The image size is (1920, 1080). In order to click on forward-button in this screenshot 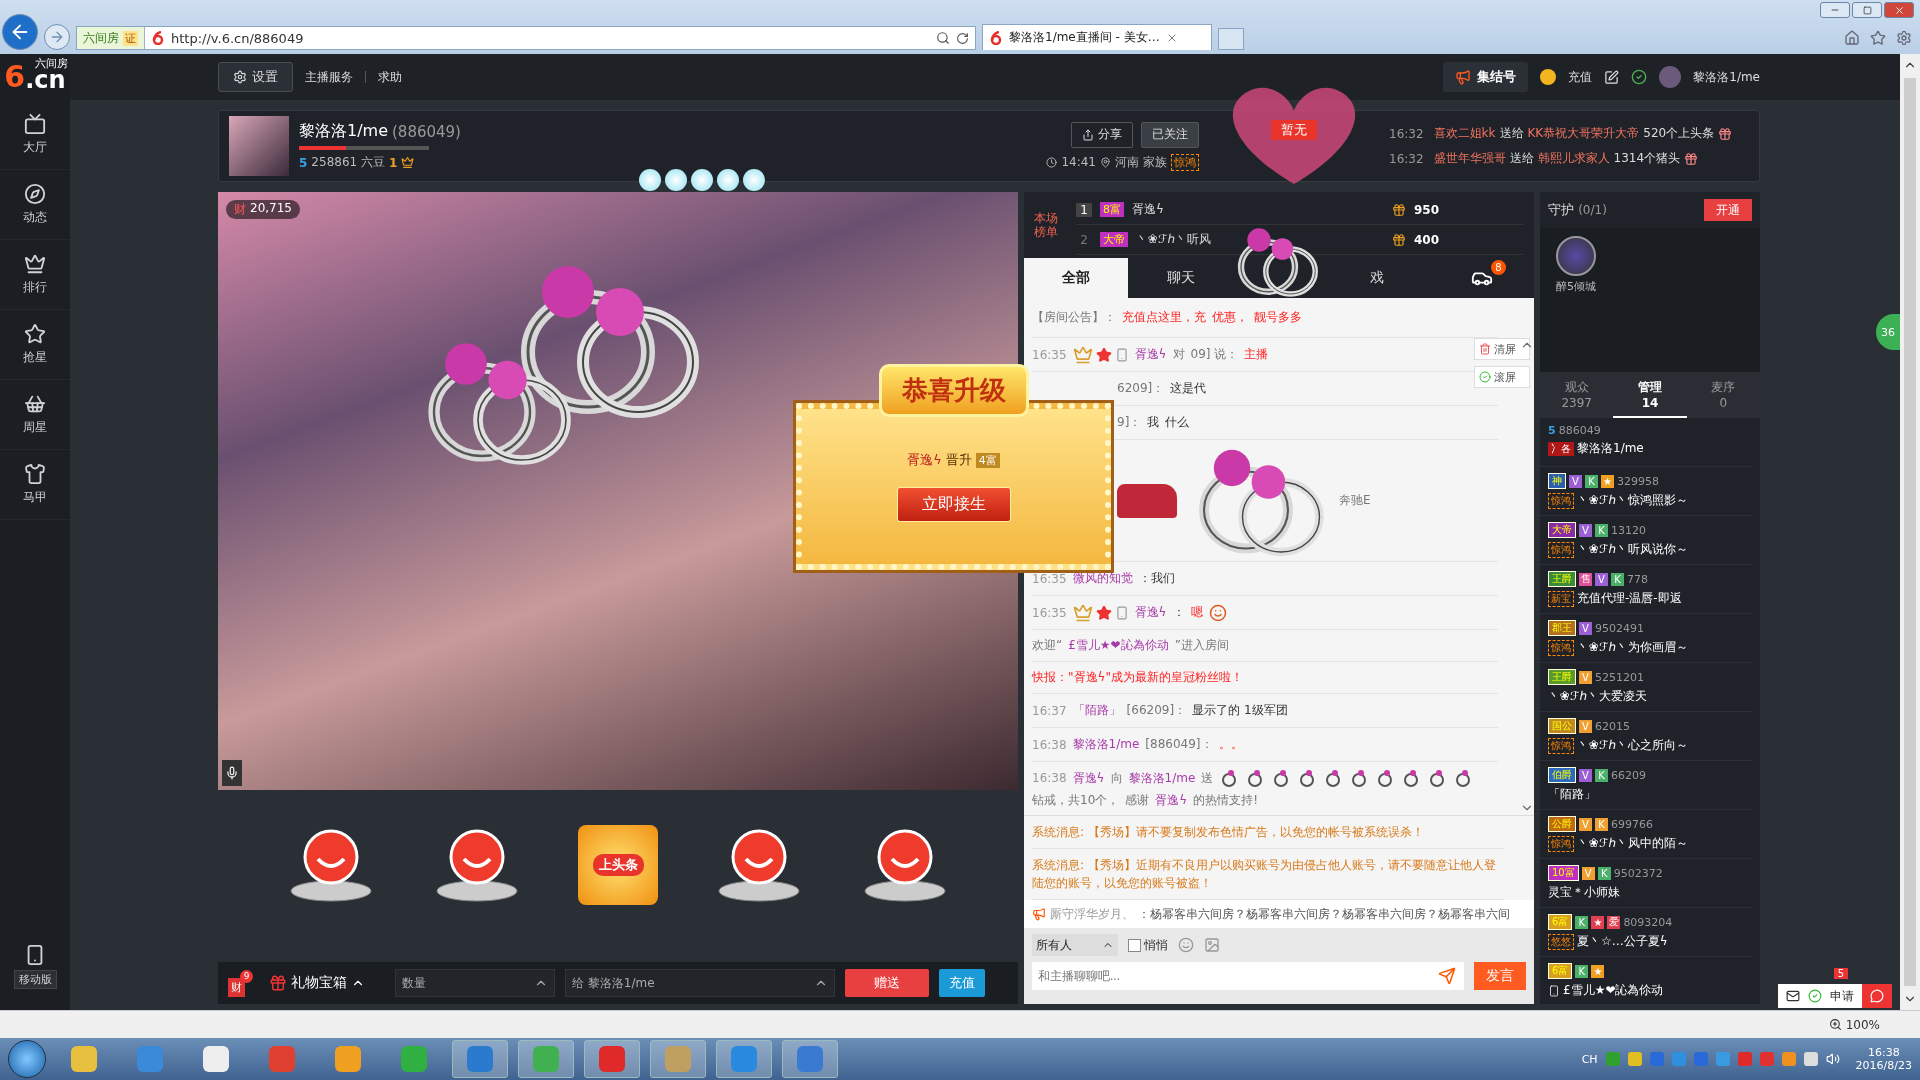, I will do `click(57, 37)`.